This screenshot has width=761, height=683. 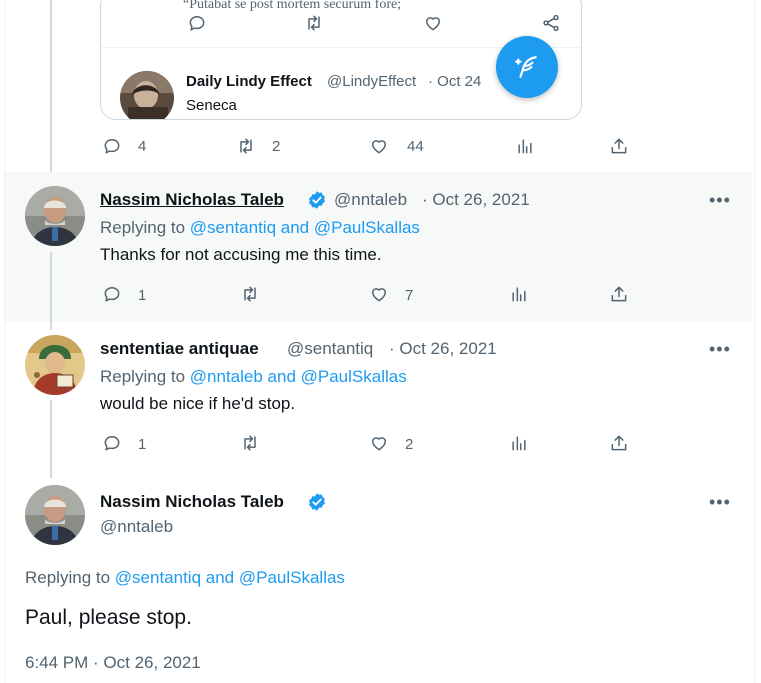 I want to click on author-handle: @sentantiq, so click(x=330, y=349).